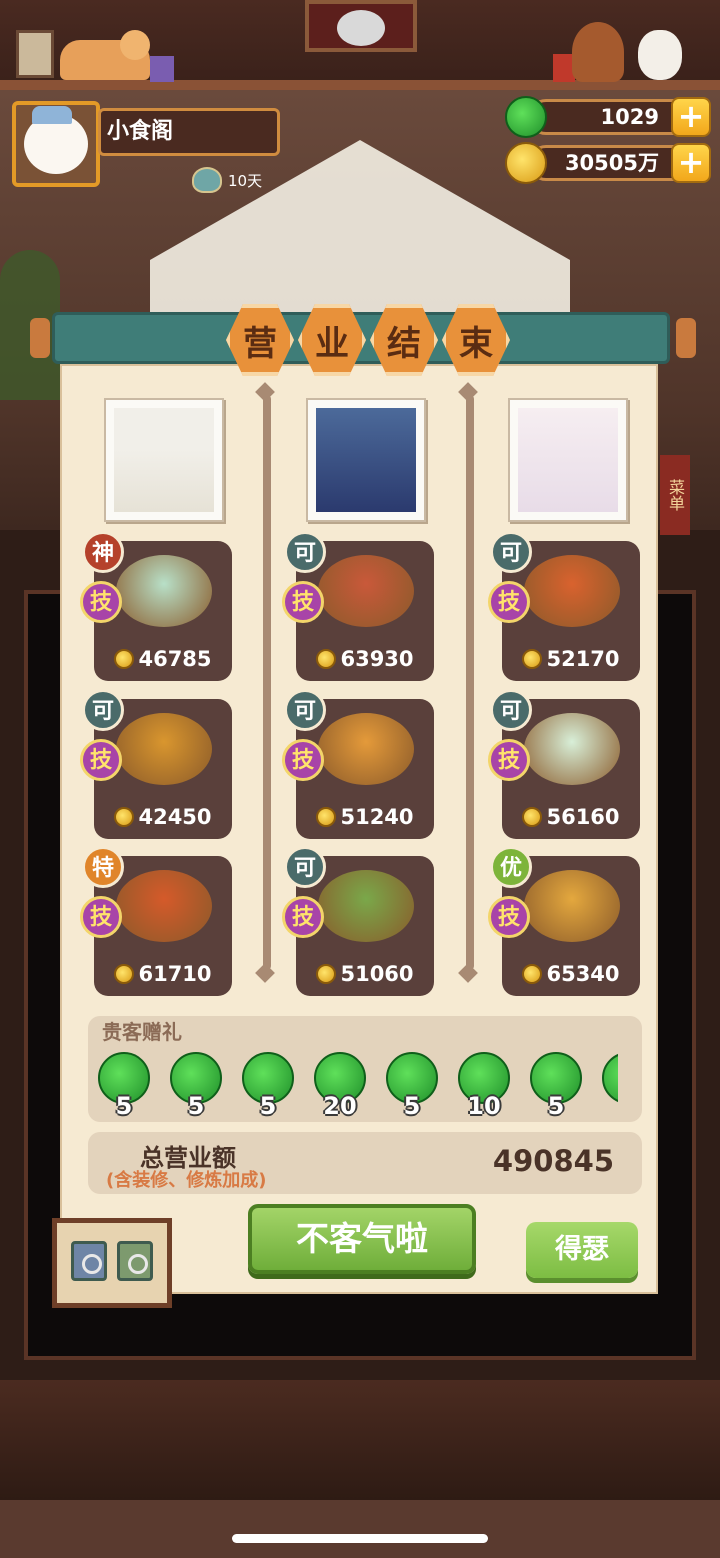 Image resolution: width=720 pixels, height=1558 pixels. What do you see at coordinates (691, 163) in the screenshot?
I see `add-gold-button: +` at bounding box center [691, 163].